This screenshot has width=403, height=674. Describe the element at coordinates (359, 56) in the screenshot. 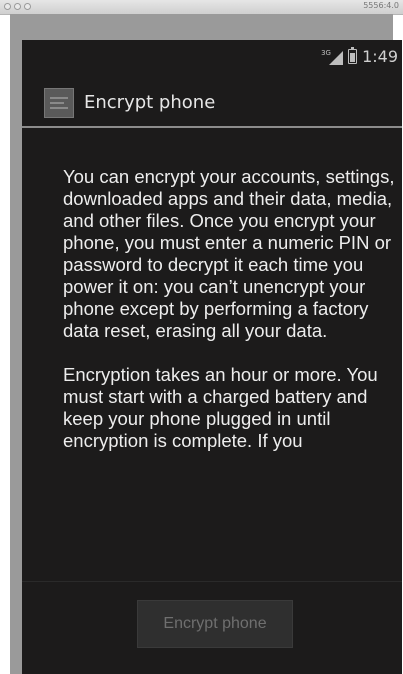

I see `status-icons: 3G 1:49` at that location.